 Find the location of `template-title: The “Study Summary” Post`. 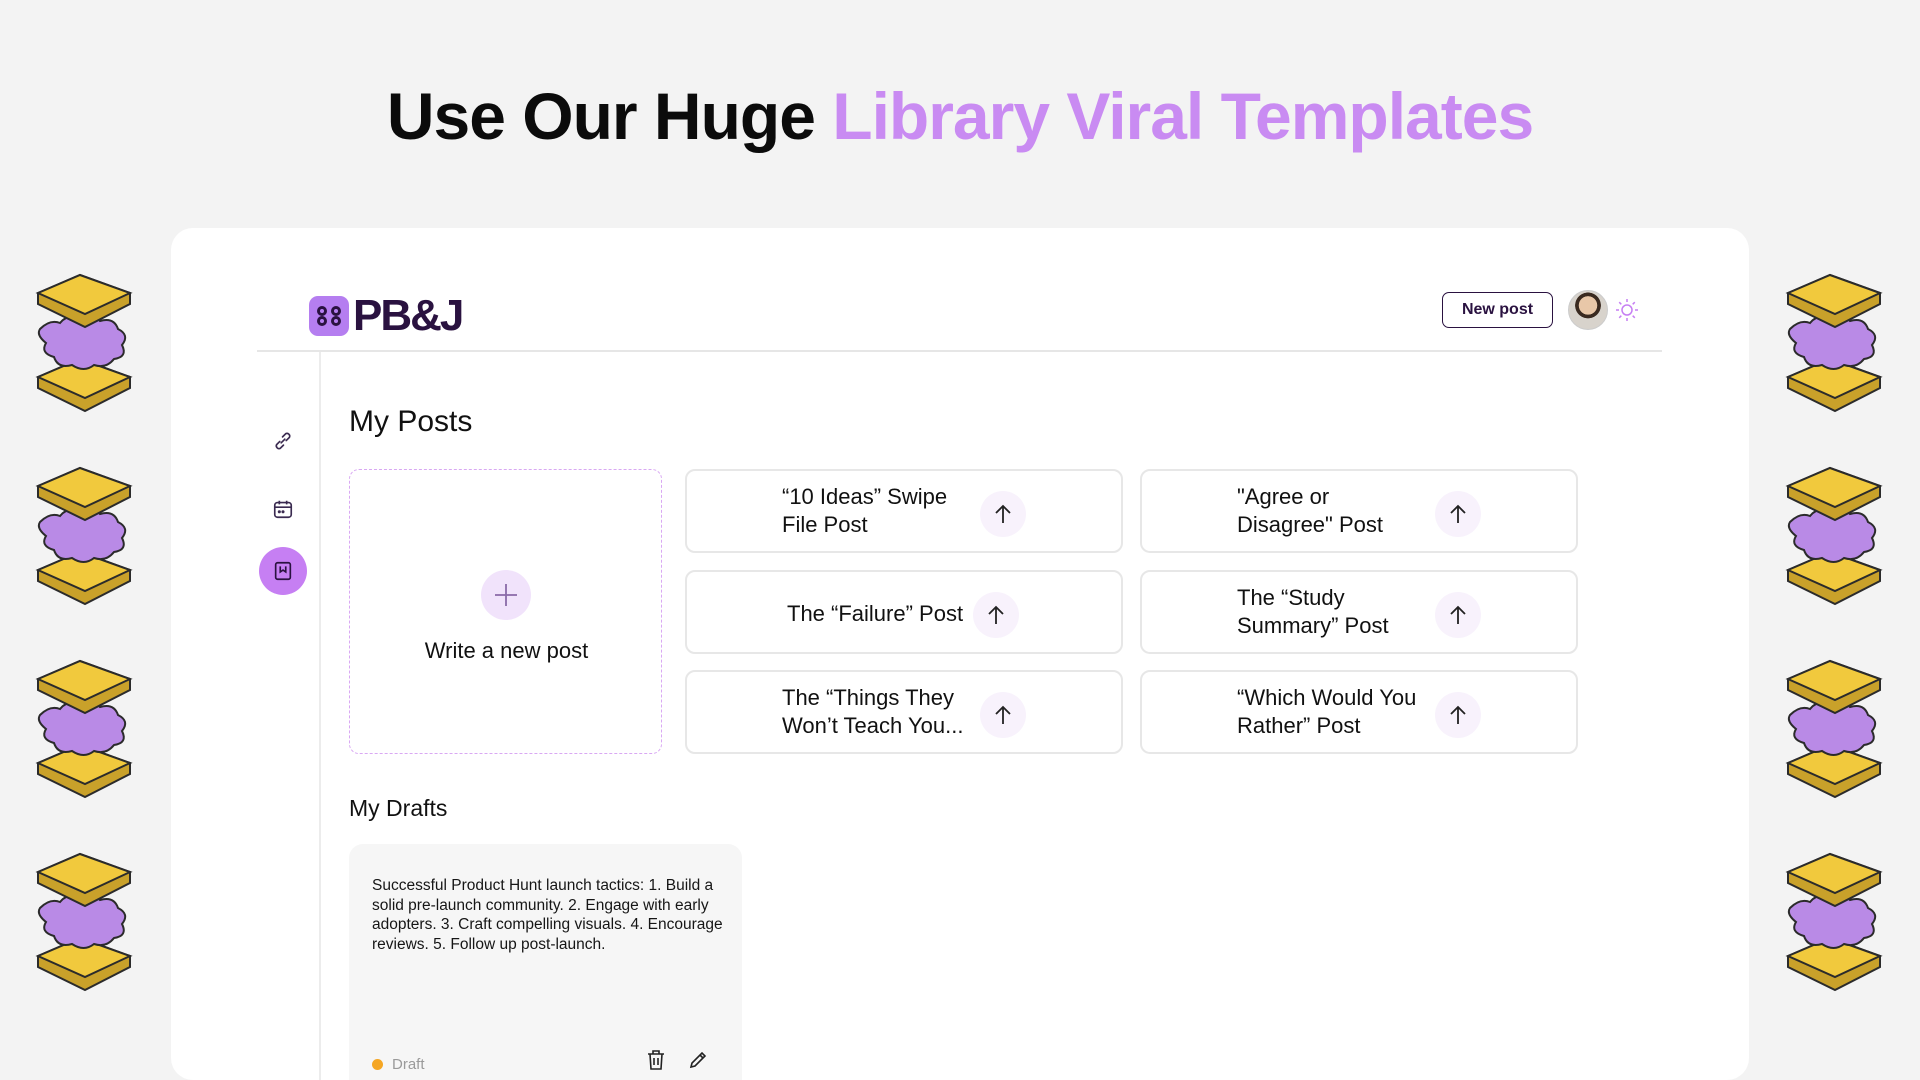

template-title: The “Study Summary” Post is located at coordinates (1313, 611).